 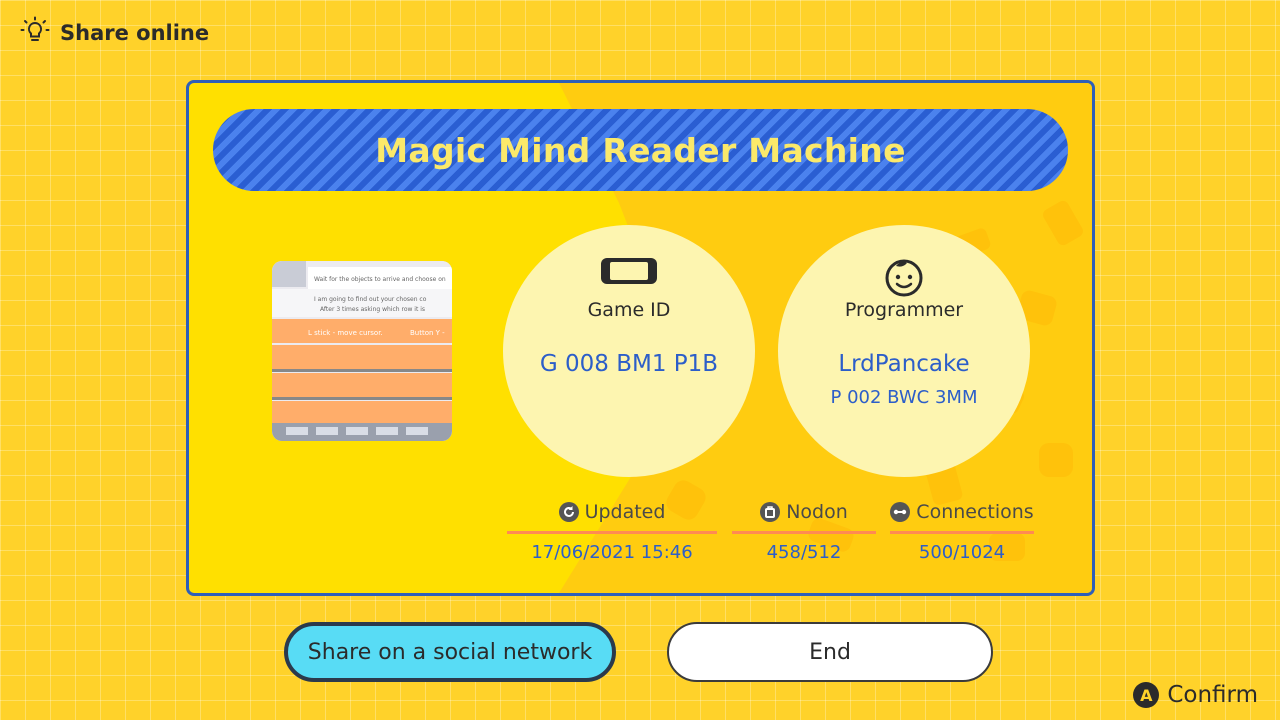 I want to click on lightbulb-icon, so click(x=35, y=33).